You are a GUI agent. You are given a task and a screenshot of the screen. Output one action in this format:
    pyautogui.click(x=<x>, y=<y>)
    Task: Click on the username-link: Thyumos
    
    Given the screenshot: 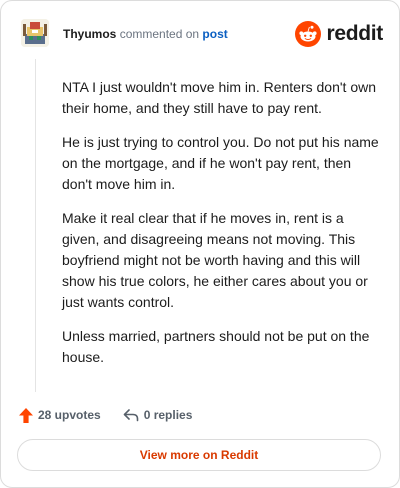 What is the action you would take?
    pyautogui.click(x=89, y=34)
    